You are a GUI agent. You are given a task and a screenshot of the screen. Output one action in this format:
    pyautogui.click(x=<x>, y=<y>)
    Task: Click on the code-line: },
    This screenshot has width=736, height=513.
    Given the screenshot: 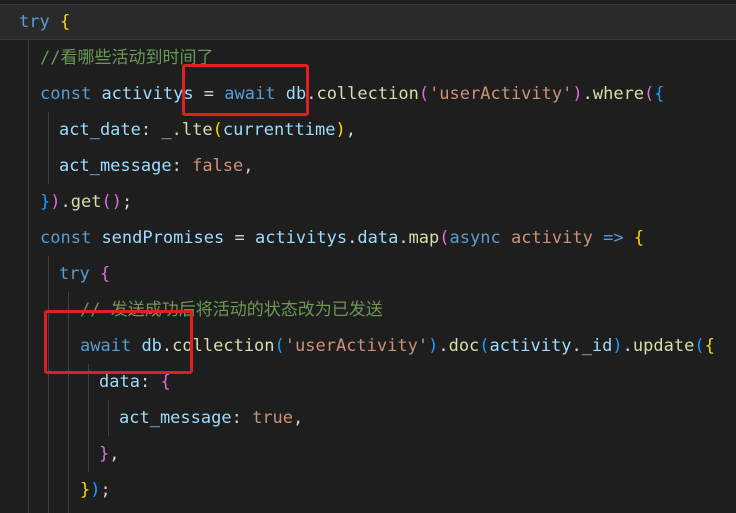 What is the action you would take?
    pyautogui.click(x=368, y=454)
    